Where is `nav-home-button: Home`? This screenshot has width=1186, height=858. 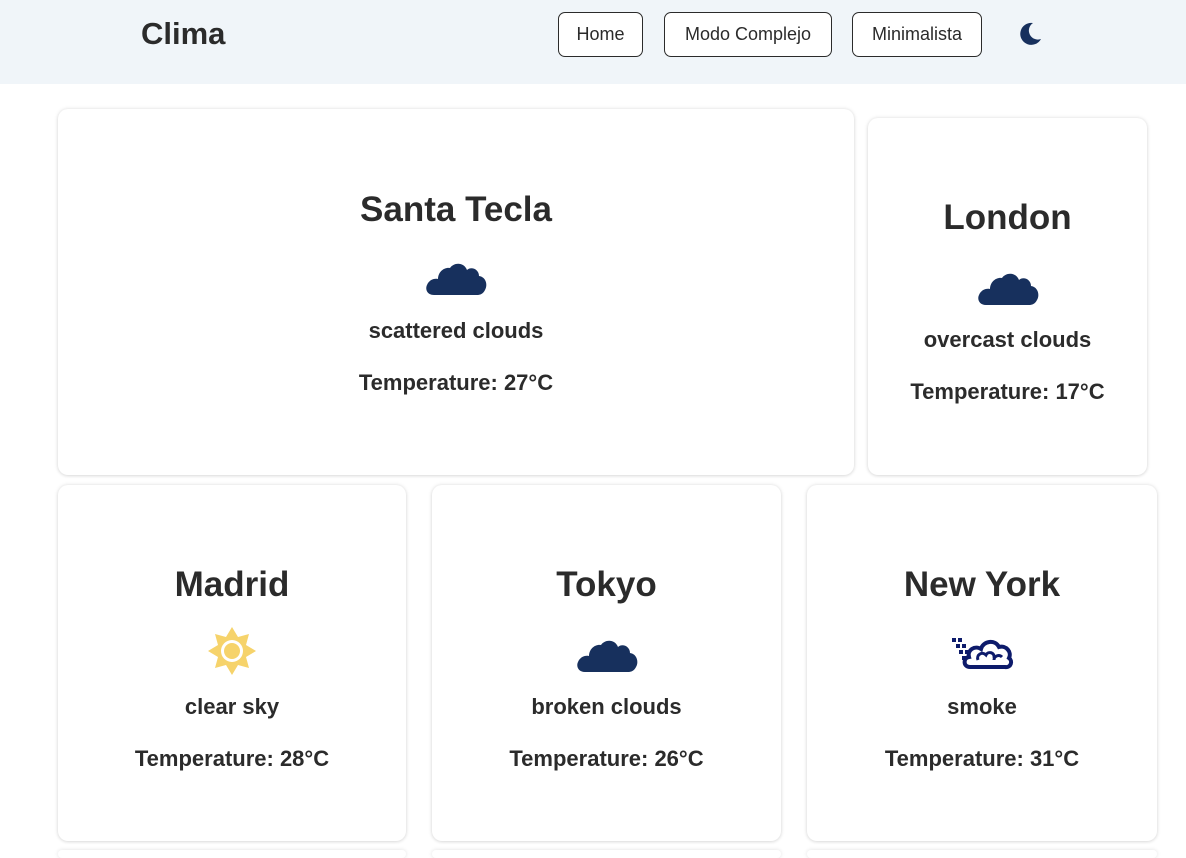
nav-home-button: Home is located at coordinates (600, 34).